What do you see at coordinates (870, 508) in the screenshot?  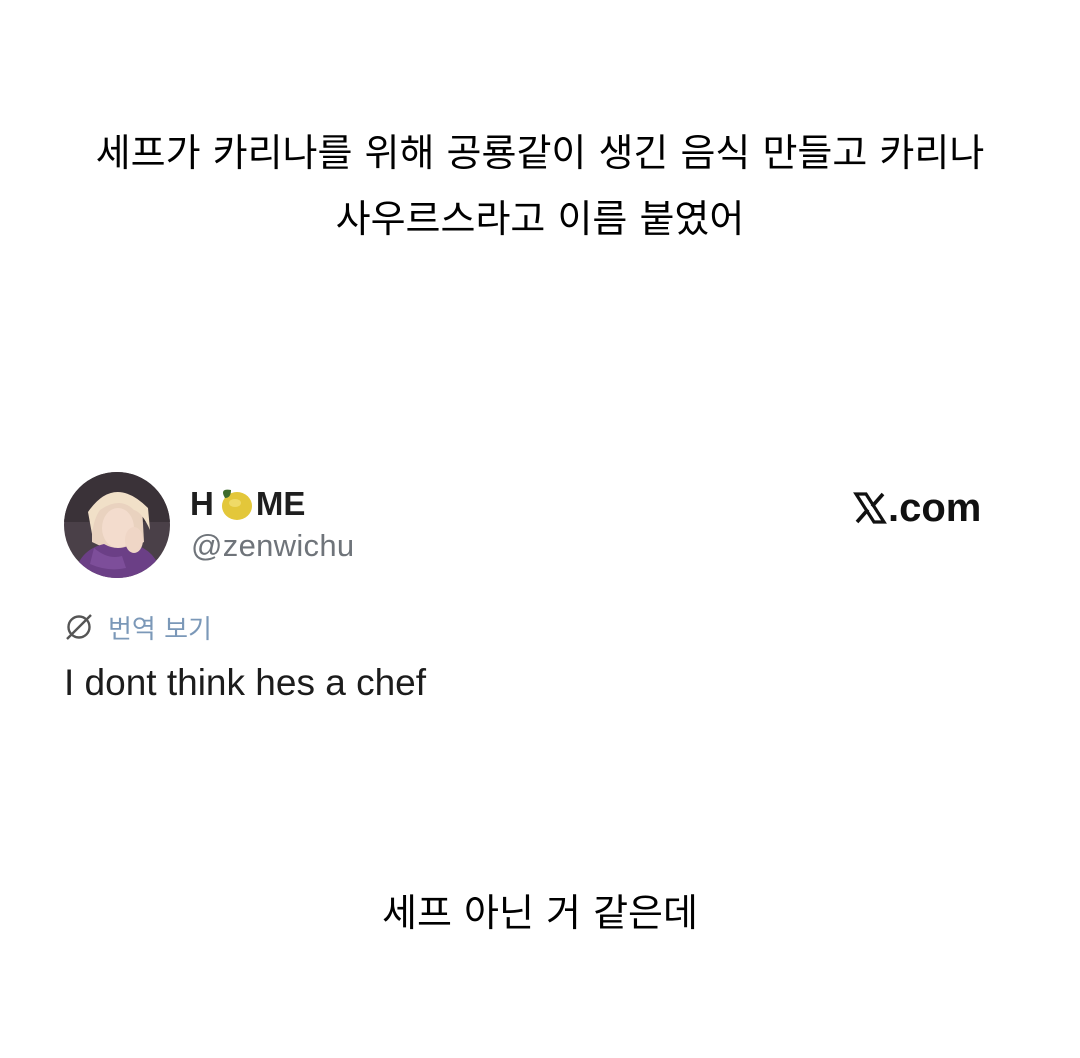 I see `x-logo-icon` at bounding box center [870, 508].